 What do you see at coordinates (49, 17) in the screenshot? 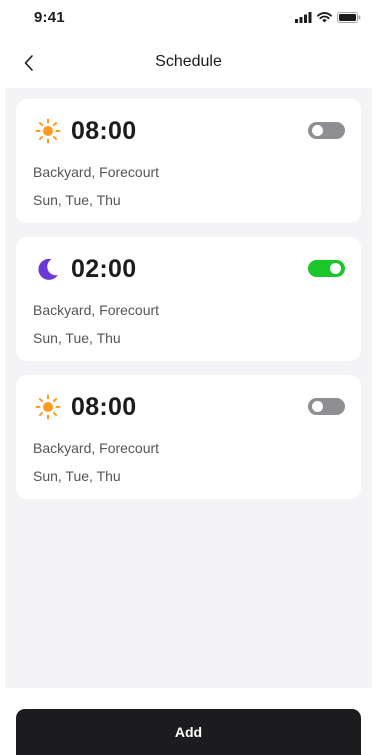
I see `status-time: 9:41` at bounding box center [49, 17].